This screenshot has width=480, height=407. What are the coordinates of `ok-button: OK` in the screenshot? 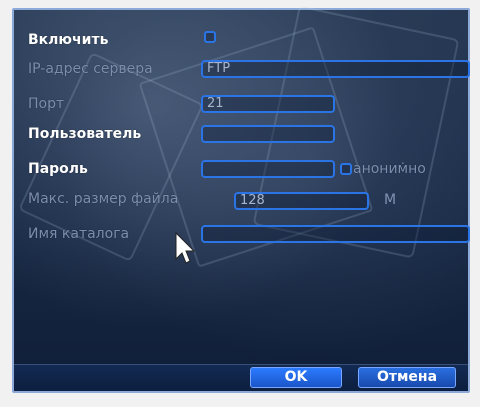 It's located at (296, 377).